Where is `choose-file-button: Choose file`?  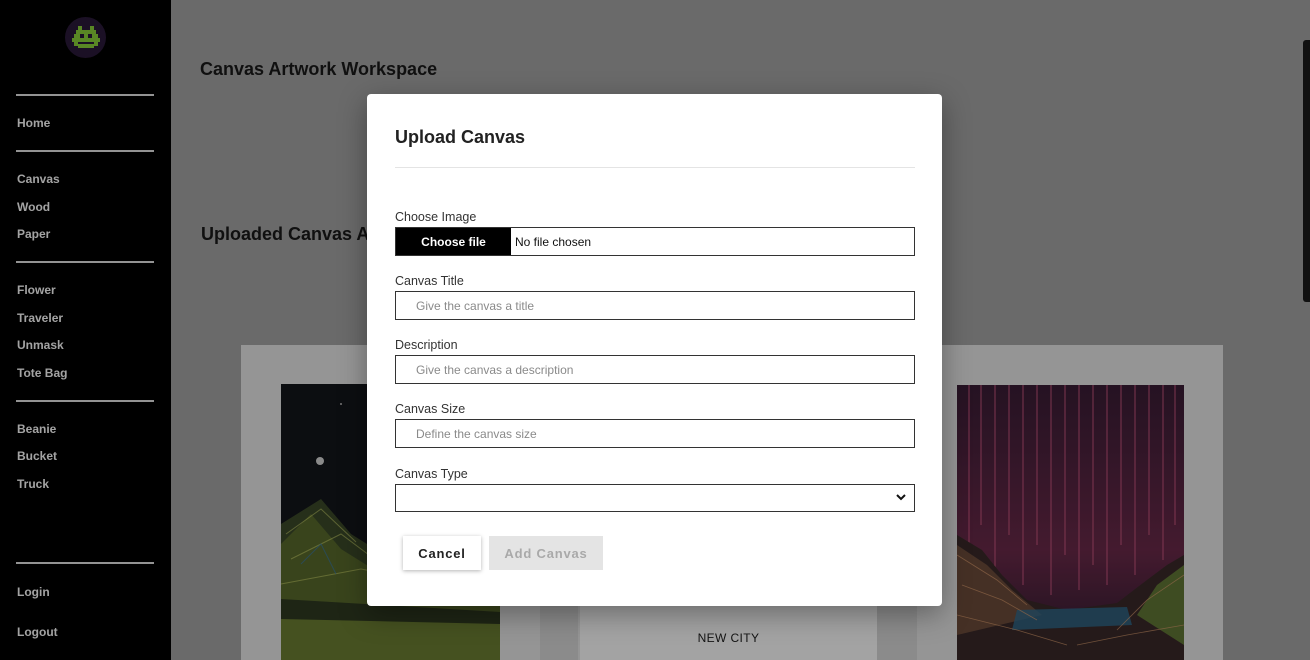 choose-file-button: Choose file is located at coordinates (453, 241).